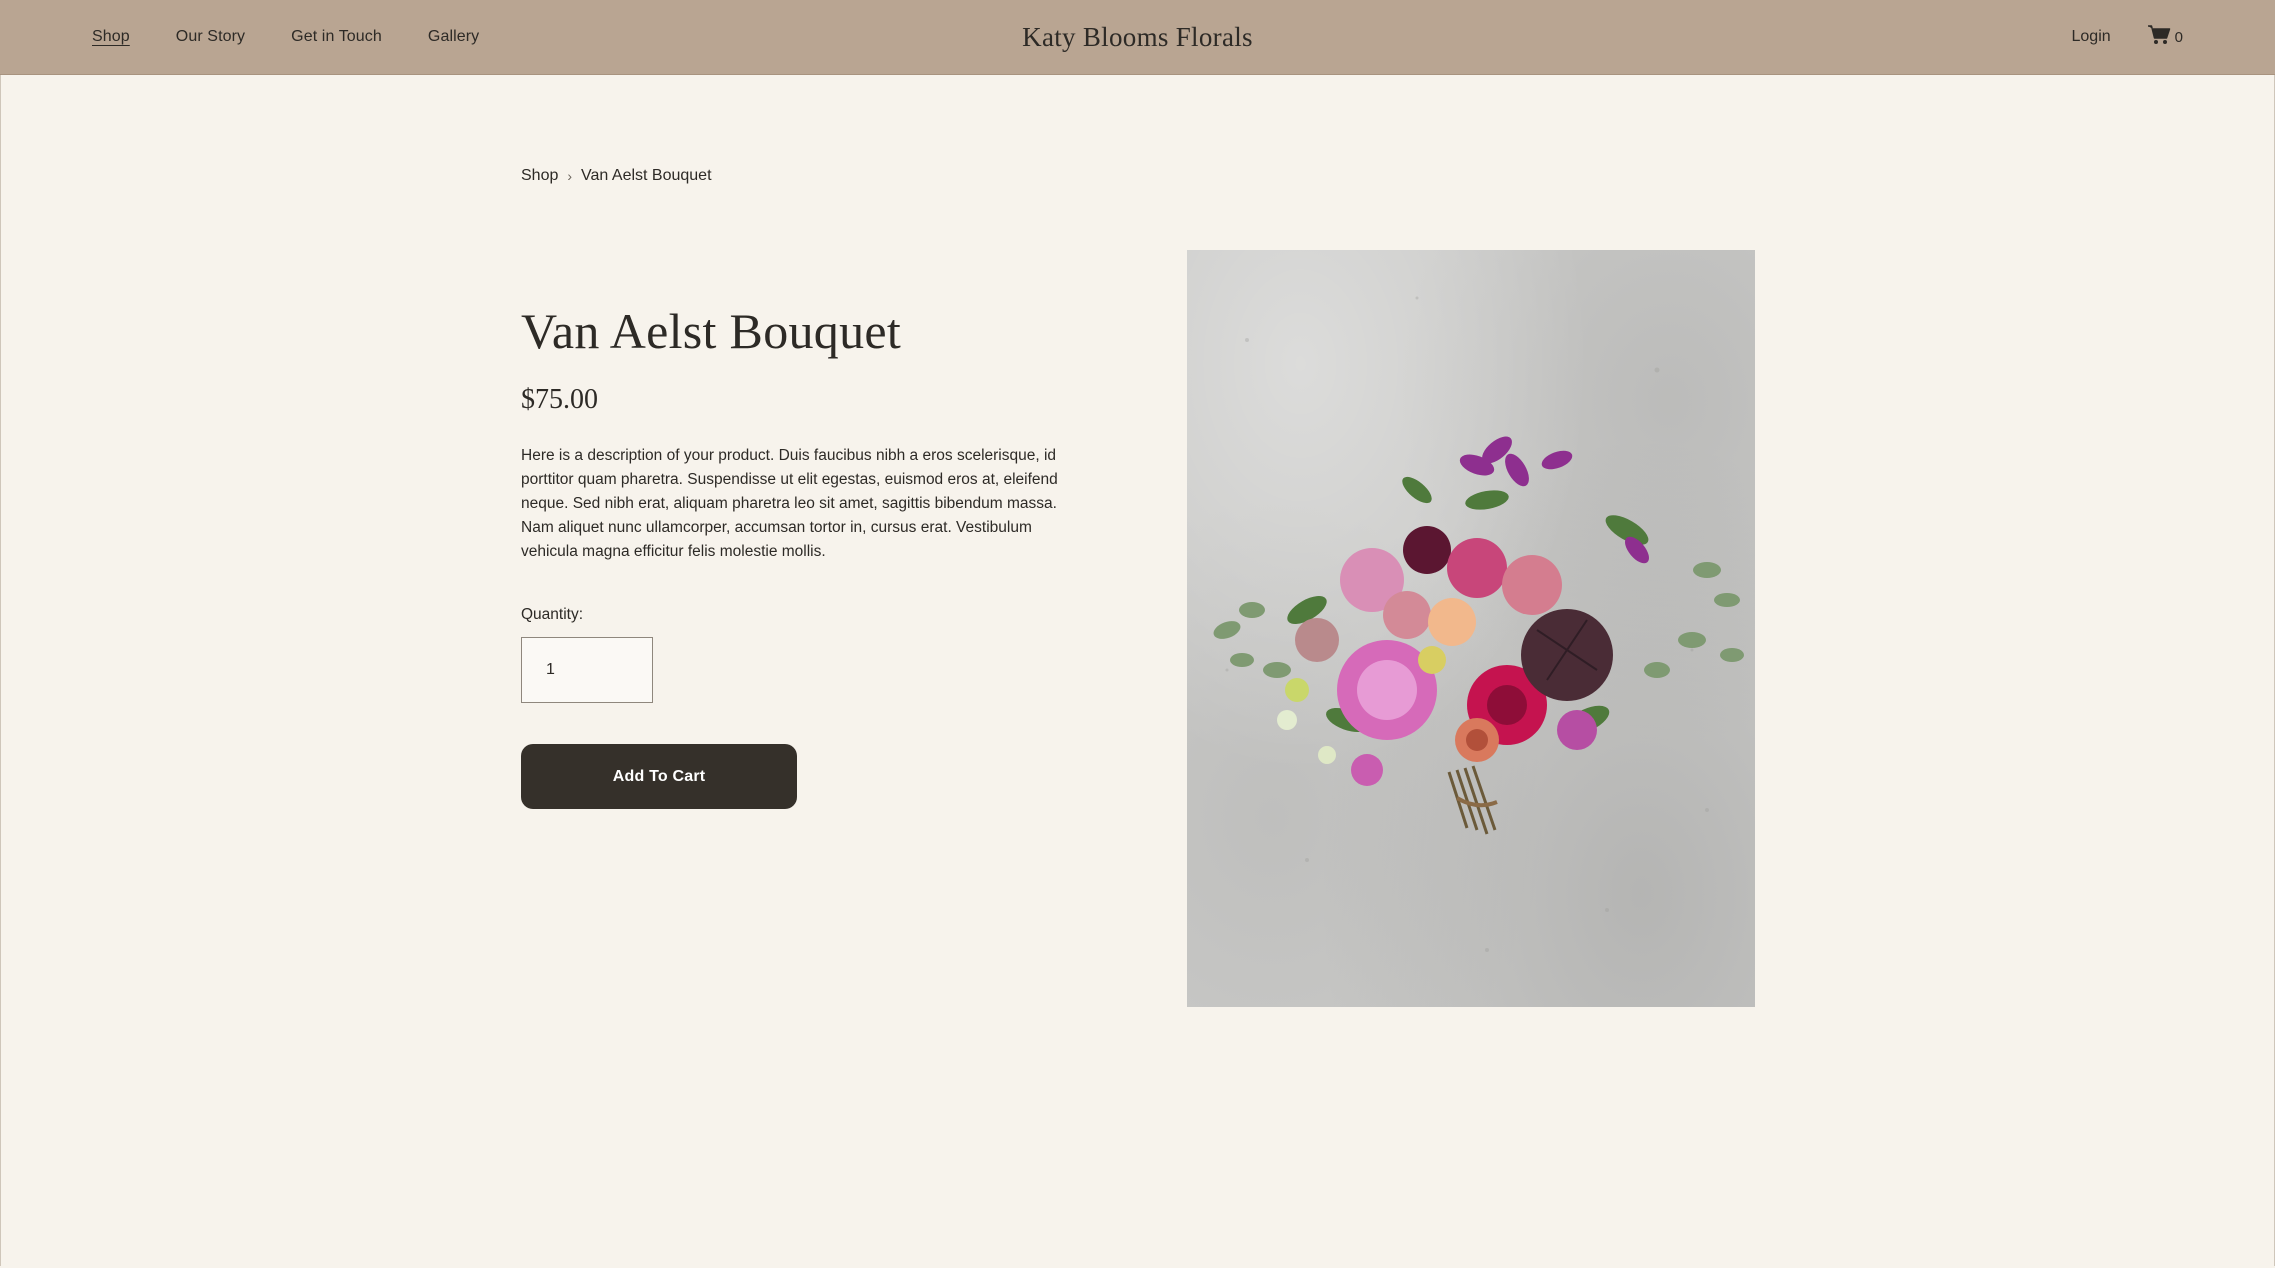 The width and height of the screenshot is (2275, 1268). What do you see at coordinates (336, 37) in the screenshot?
I see `nav-link-get-in-touch: Get in Touch` at bounding box center [336, 37].